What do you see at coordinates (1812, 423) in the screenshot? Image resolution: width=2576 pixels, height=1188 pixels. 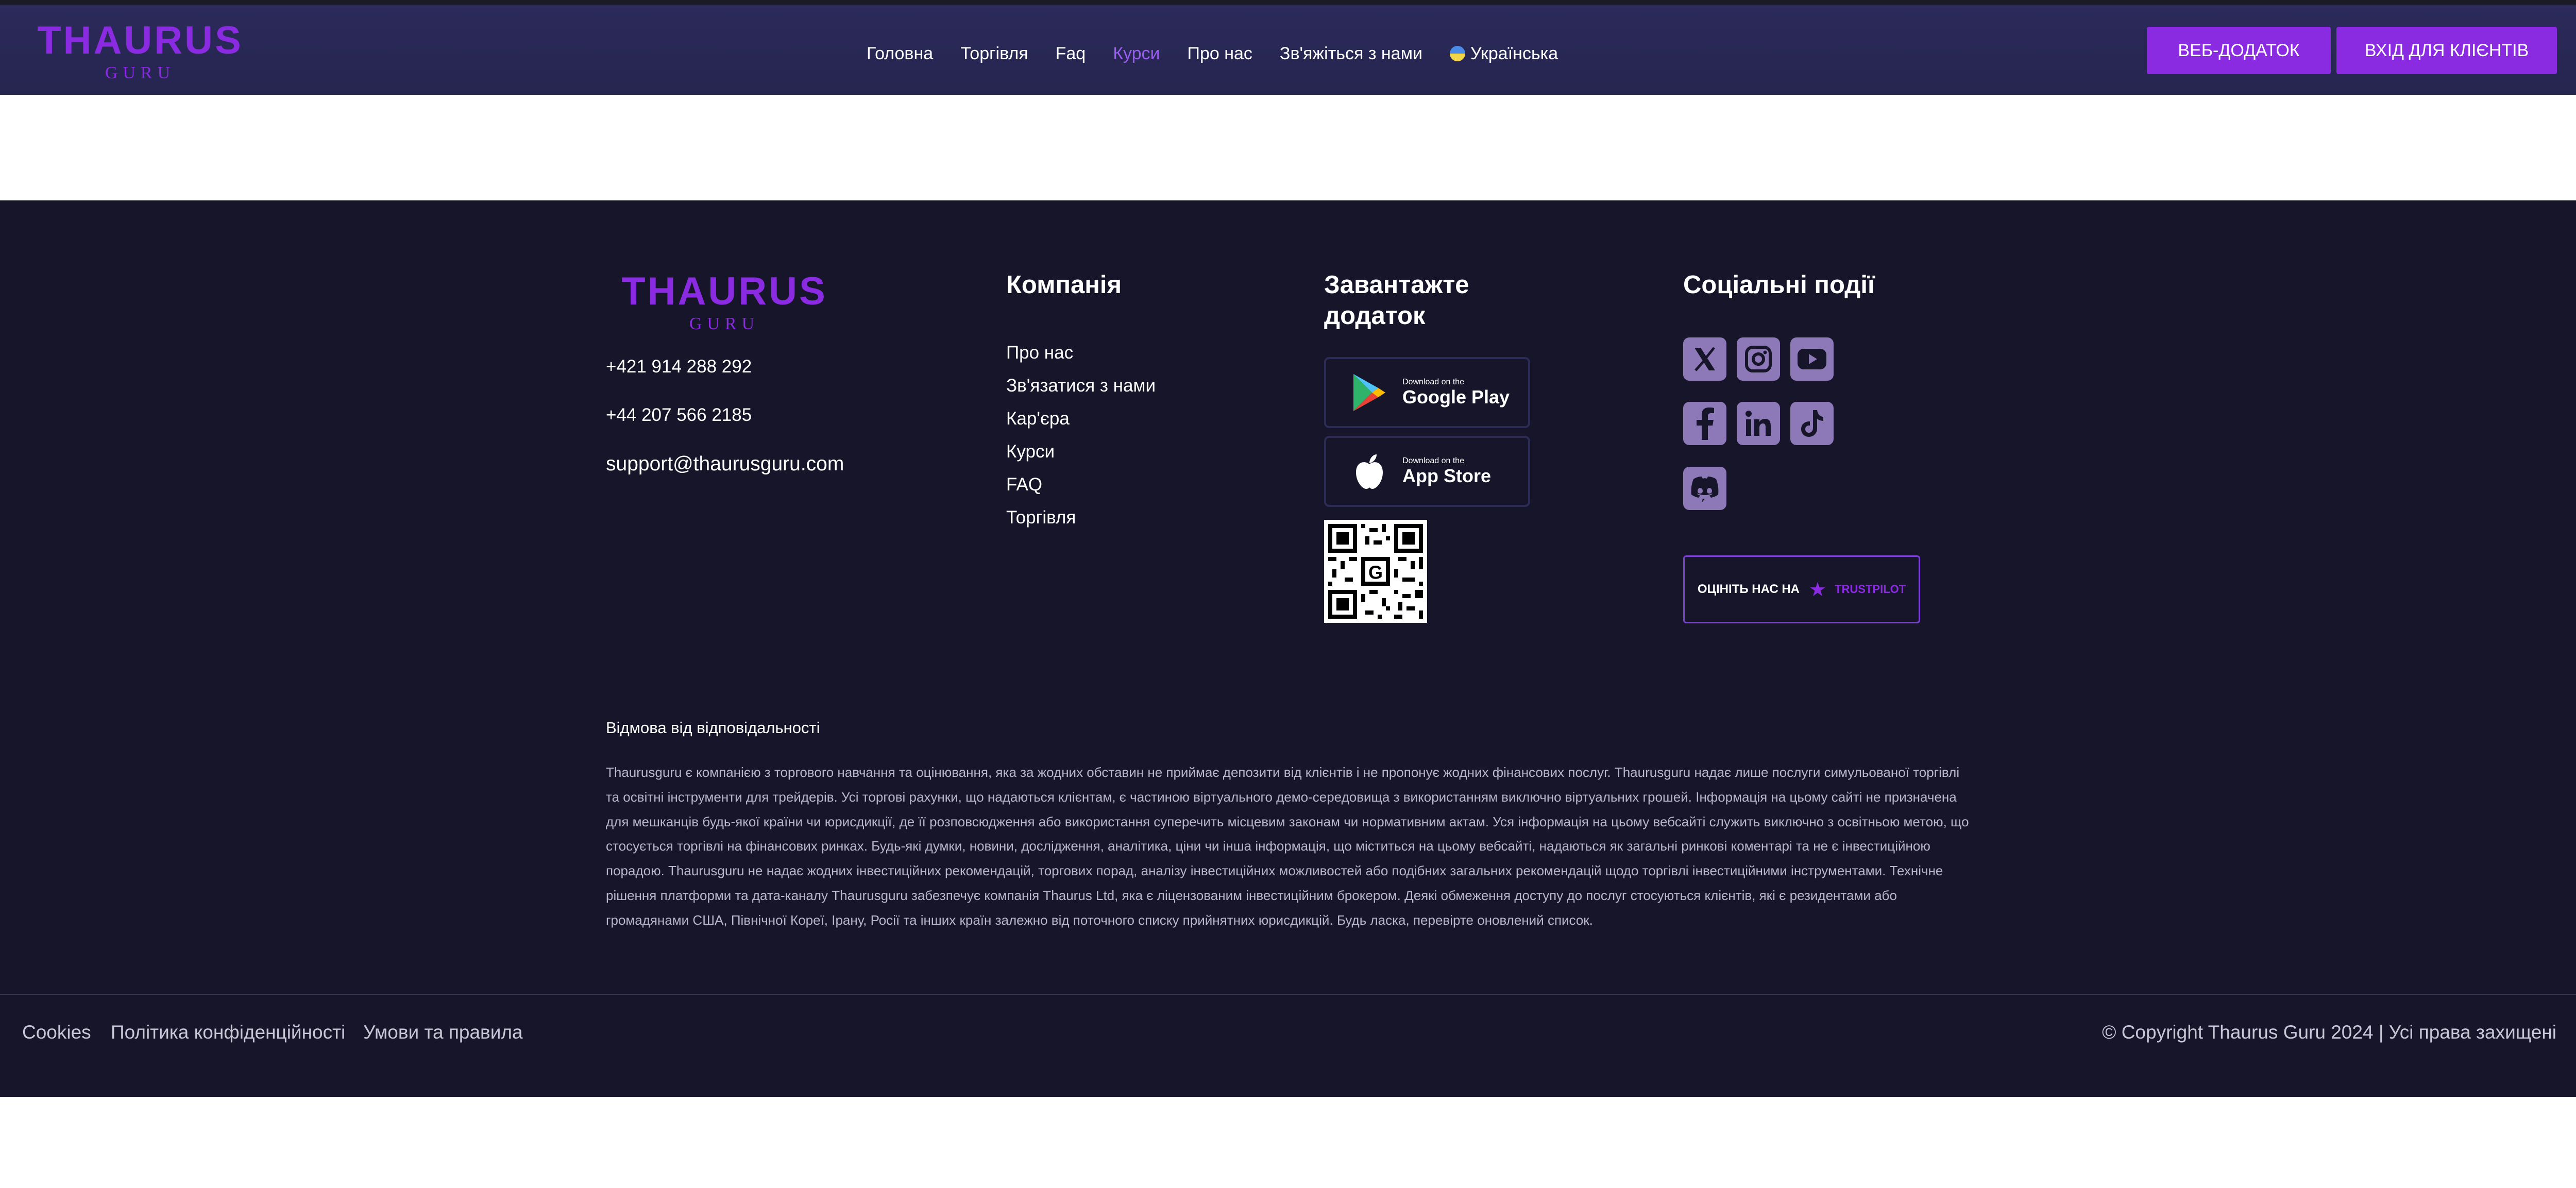 I see `tiktok-icon` at bounding box center [1812, 423].